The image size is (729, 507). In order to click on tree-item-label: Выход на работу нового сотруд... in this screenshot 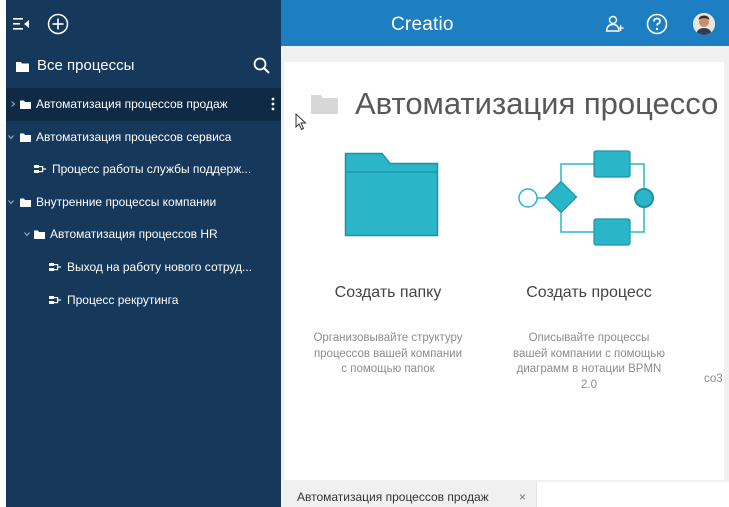, I will do `click(159, 266)`.